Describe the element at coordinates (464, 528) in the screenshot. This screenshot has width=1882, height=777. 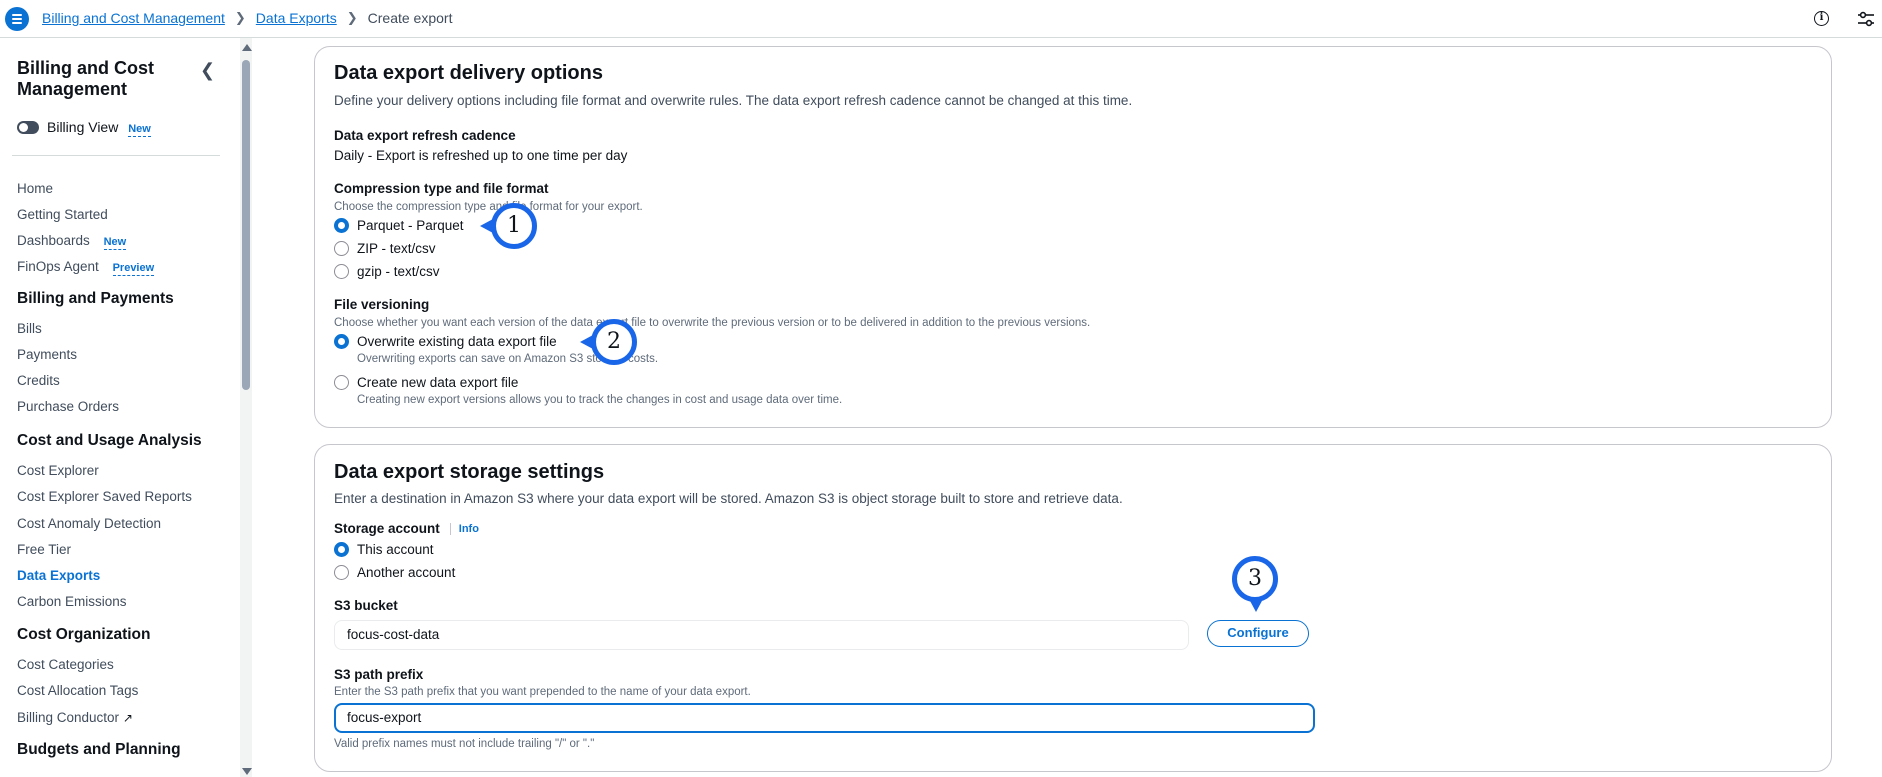
I see `info-link: Info` at that location.